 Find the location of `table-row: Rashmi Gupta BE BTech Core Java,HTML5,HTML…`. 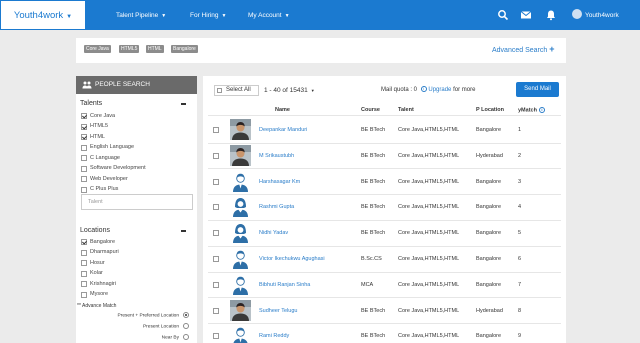

table-row: Rashmi Gupta BE BTech Core Java,HTML5,HTML… is located at coordinates (384, 207).